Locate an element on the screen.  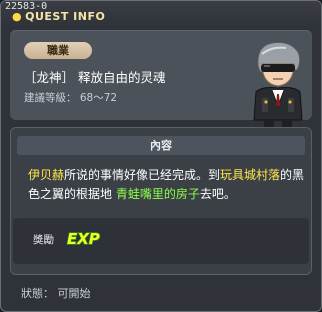
description-part-3: 去吧。 is located at coordinates (217, 194).